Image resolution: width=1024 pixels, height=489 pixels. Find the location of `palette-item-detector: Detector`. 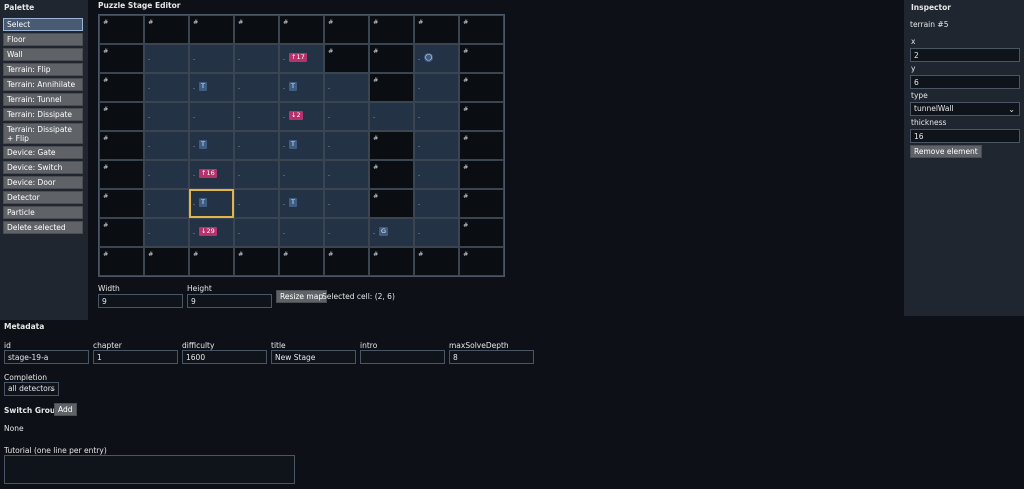

palette-item-detector: Detector is located at coordinates (43, 197).